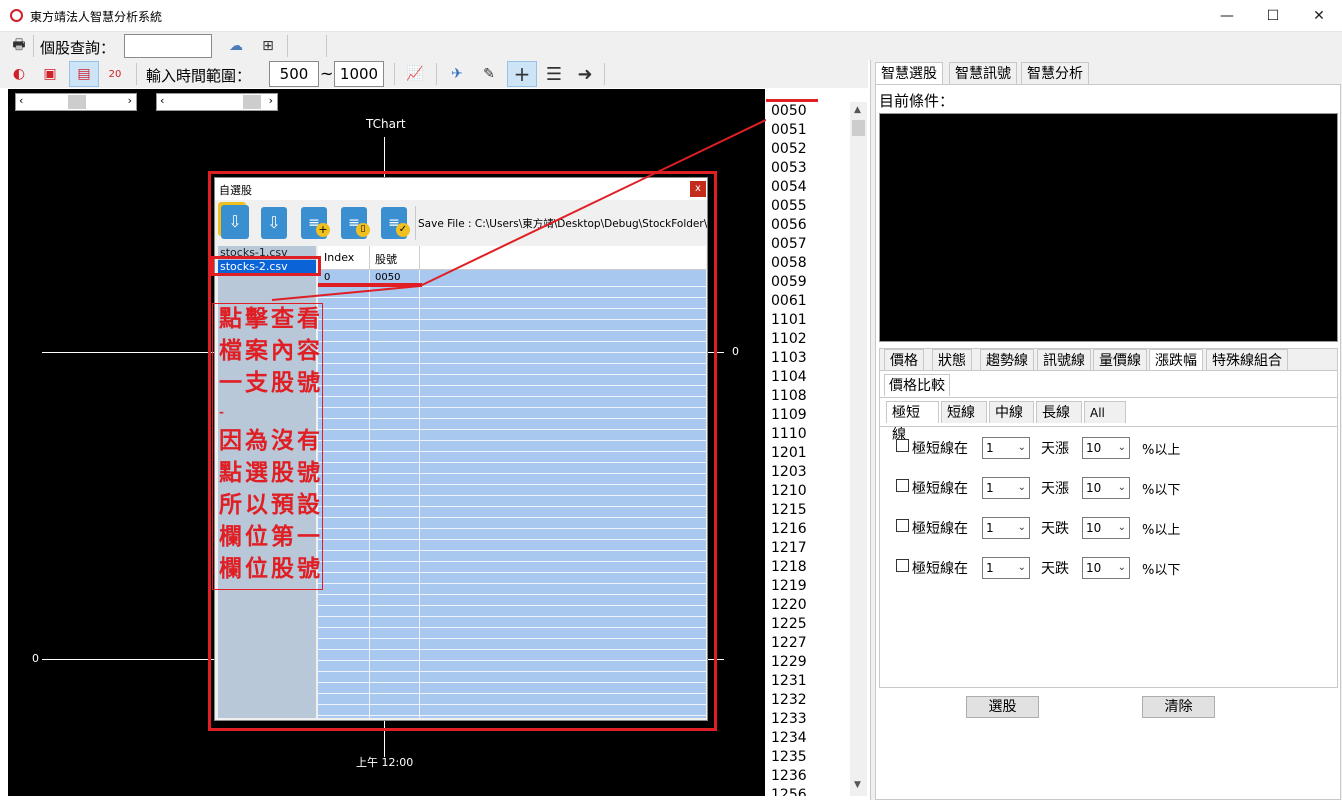 This screenshot has height=800, width=1342. Describe the element at coordinates (808, 791) in the screenshot. I see `stock-list-item: 1256` at that location.